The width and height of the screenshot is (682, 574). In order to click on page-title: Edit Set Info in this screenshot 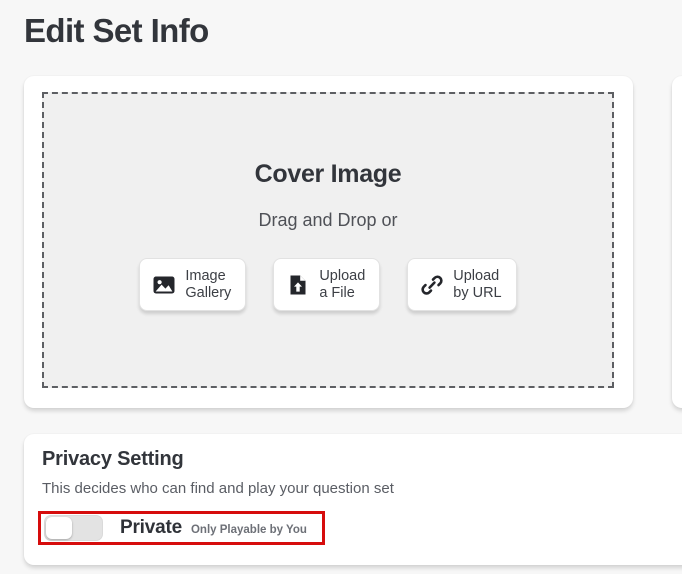, I will do `click(116, 30)`.